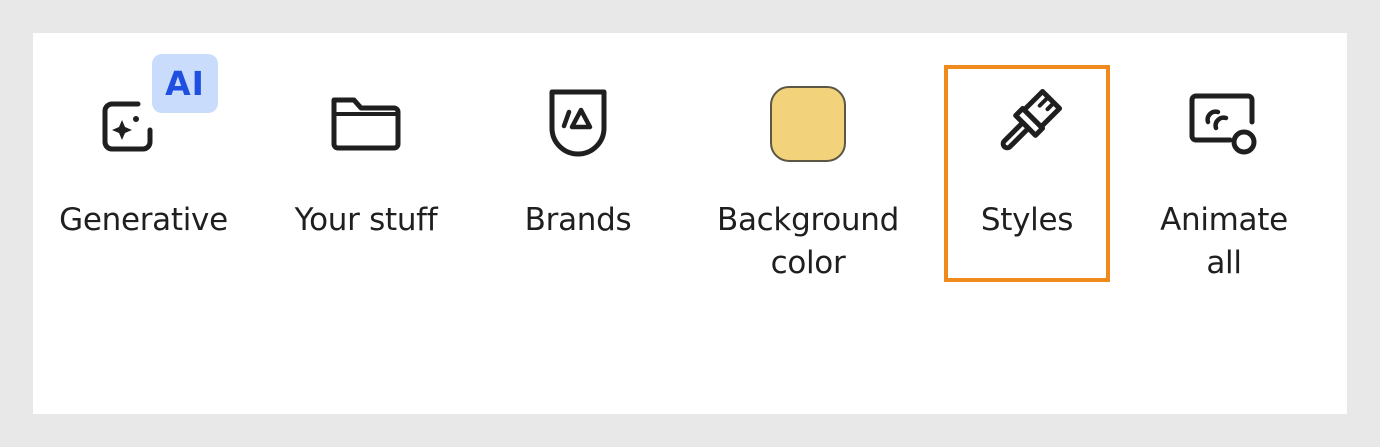  I want to click on tool-brands: Brands, so click(578, 145).